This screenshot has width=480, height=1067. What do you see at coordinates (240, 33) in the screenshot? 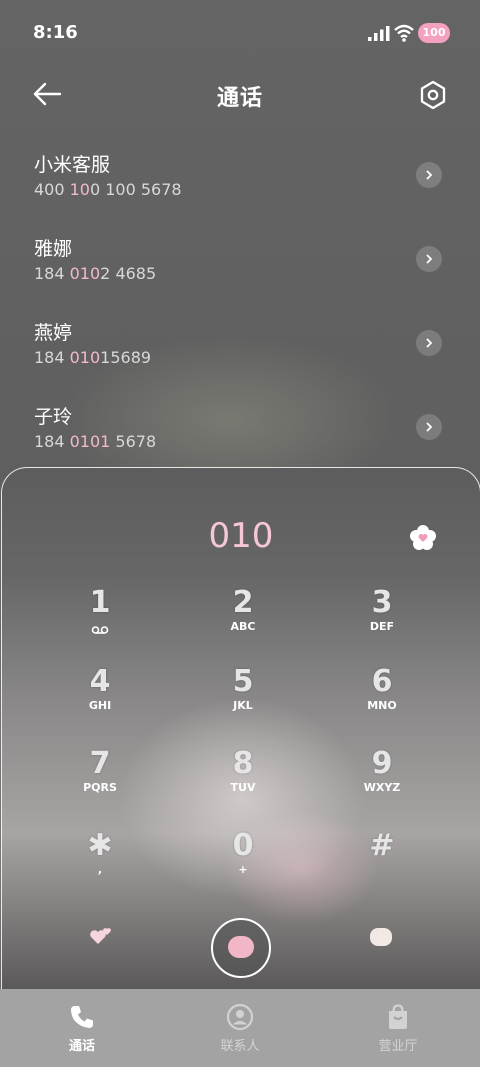
I see `status-bar: 8:16 100` at bounding box center [240, 33].